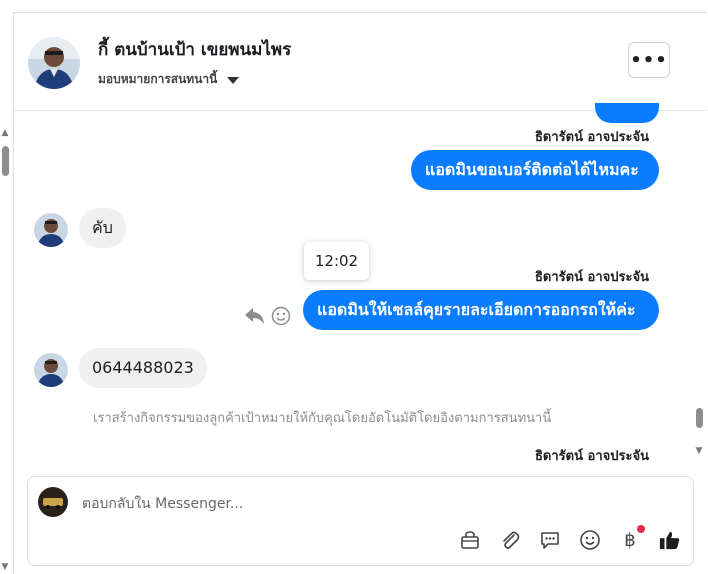  I want to click on bag-icon, so click(470, 540).